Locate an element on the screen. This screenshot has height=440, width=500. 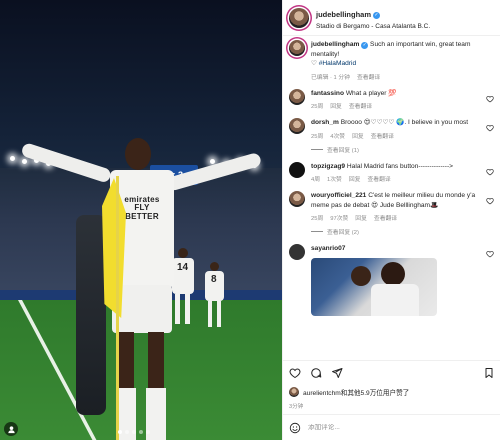
comment-text: What a player 💯 is located at coordinates (371, 93).